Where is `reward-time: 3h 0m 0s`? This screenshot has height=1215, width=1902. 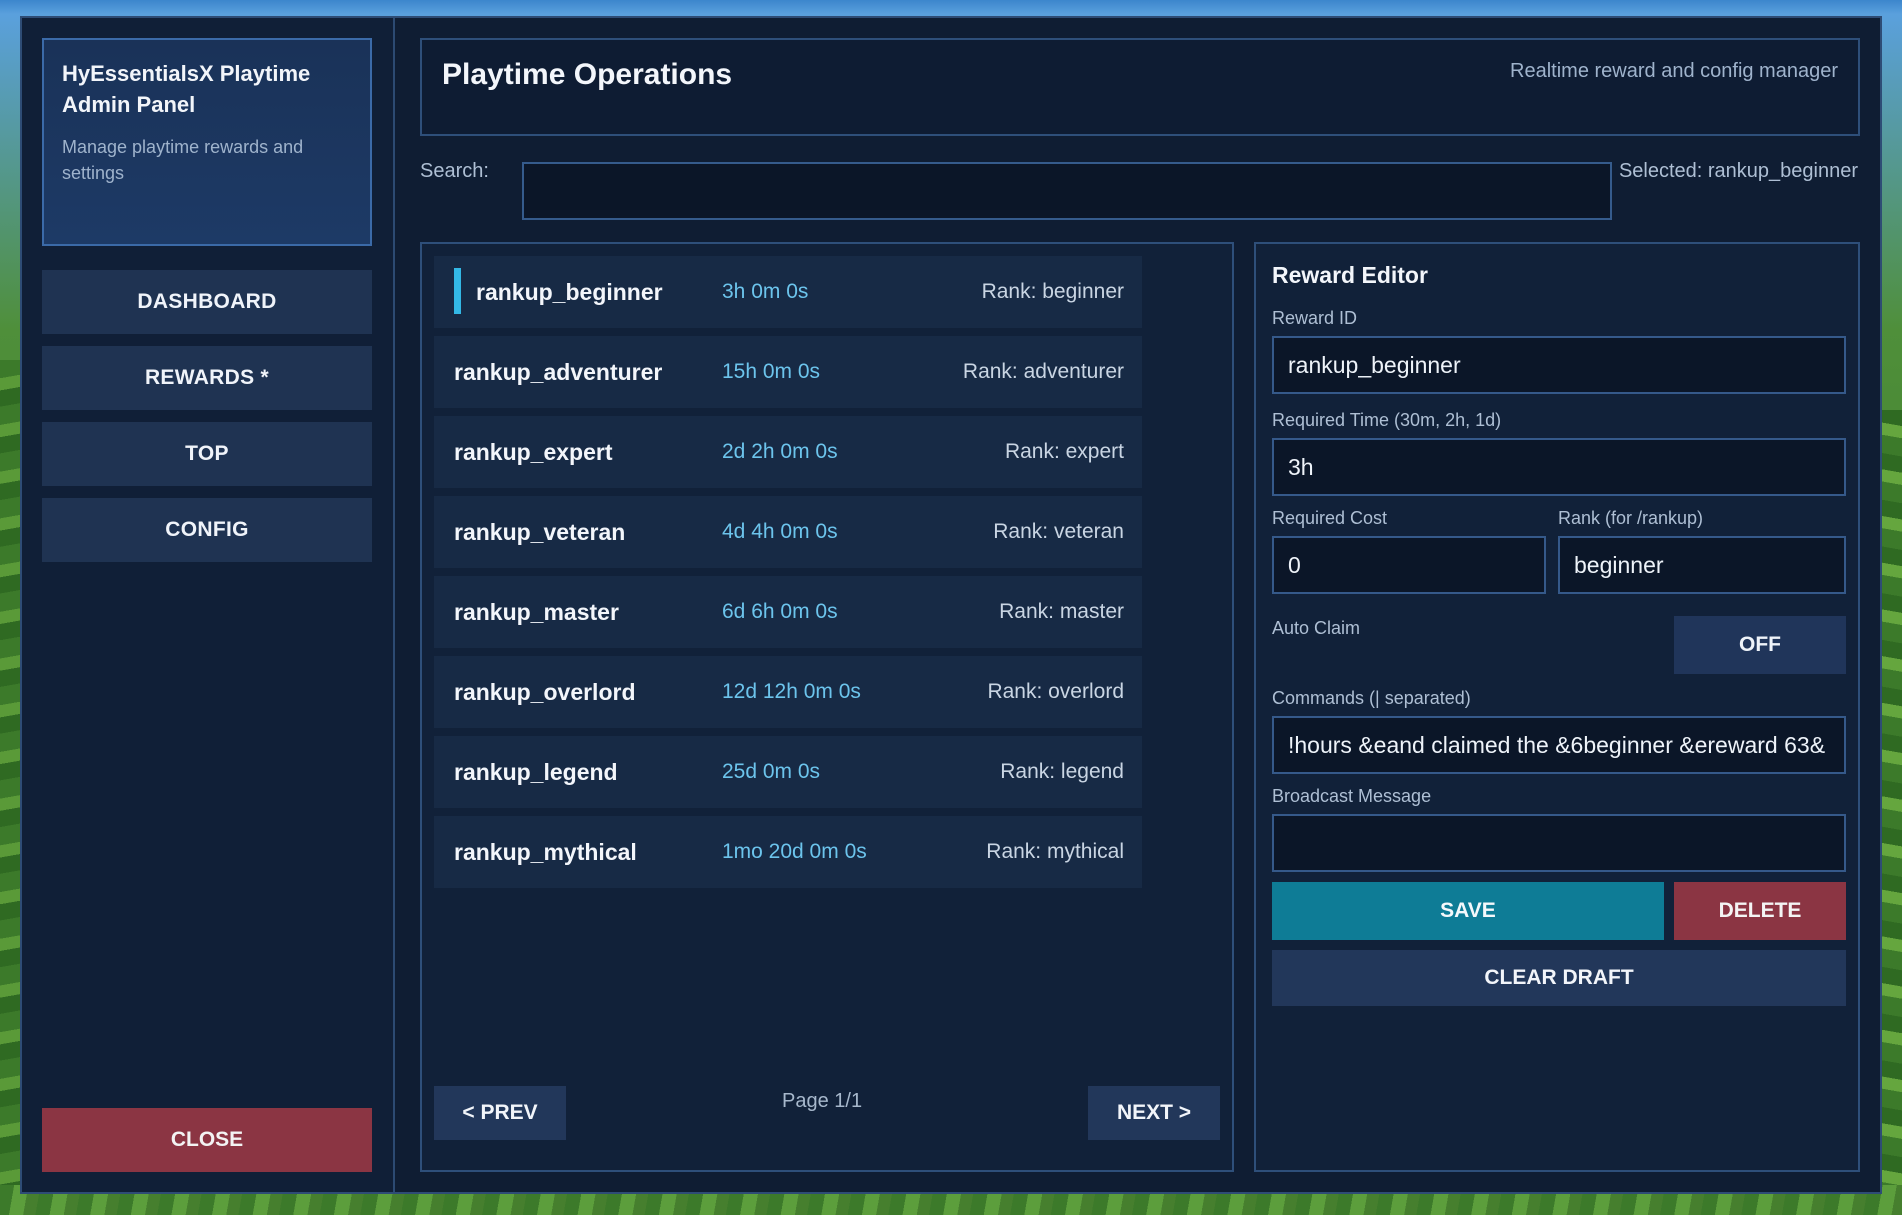
reward-time: 3h 0m 0s is located at coordinates (765, 291).